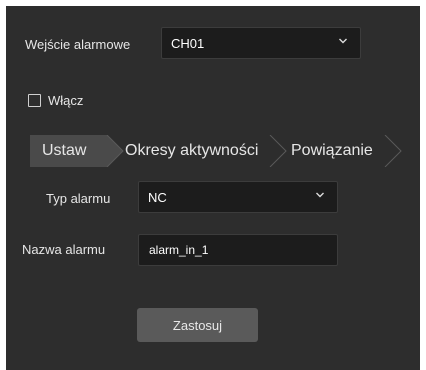 The height and width of the screenshot is (370, 426). Describe the element at coordinates (34, 100) in the screenshot. I see `enable-checkbox` at that location.